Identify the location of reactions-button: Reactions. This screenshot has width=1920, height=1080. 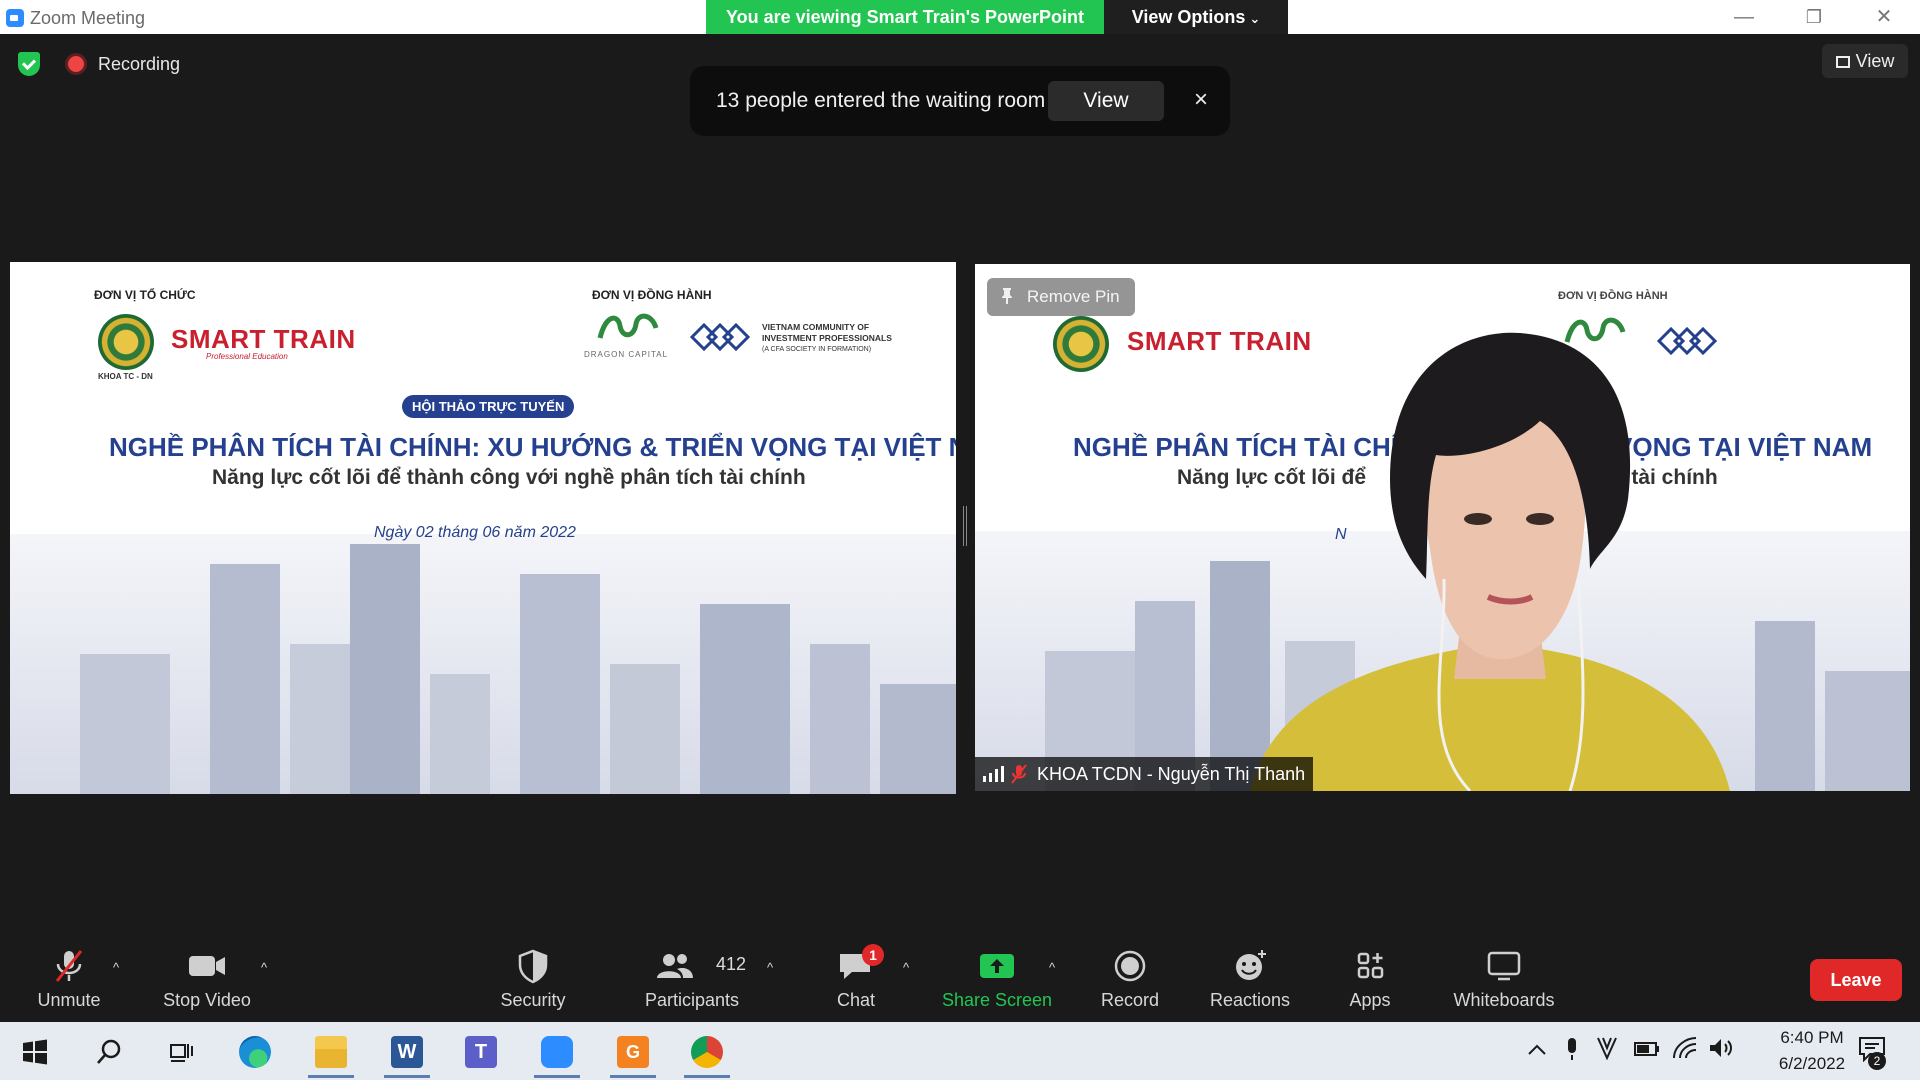
(1250, 977).